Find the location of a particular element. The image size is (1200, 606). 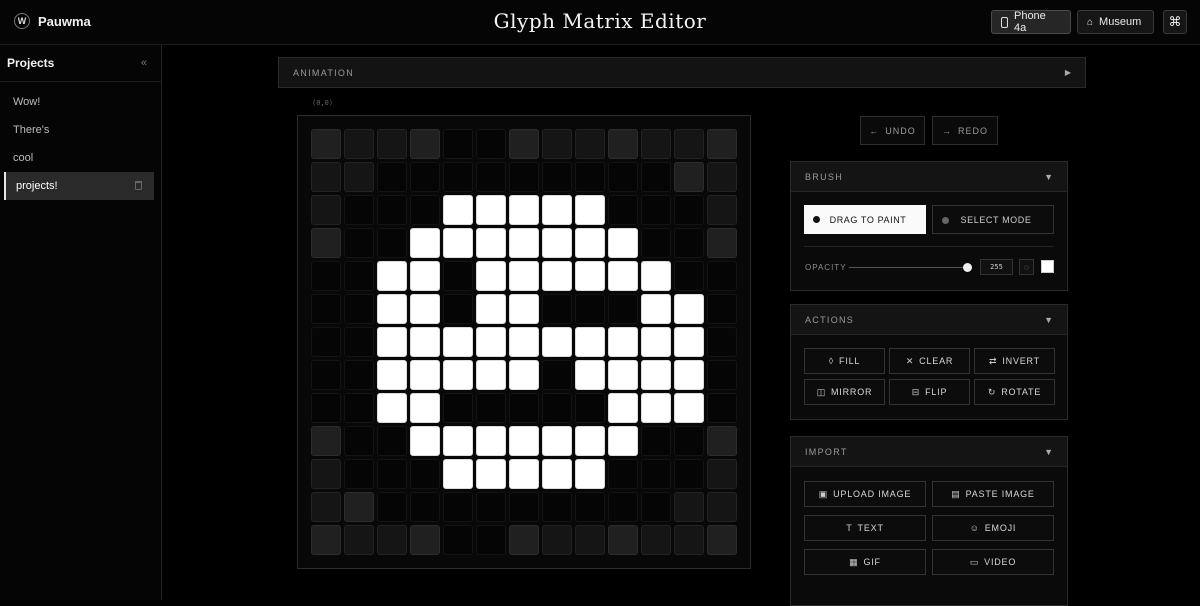

invert-button: ⇄ INVERT is located at coordinates (1014, 361).